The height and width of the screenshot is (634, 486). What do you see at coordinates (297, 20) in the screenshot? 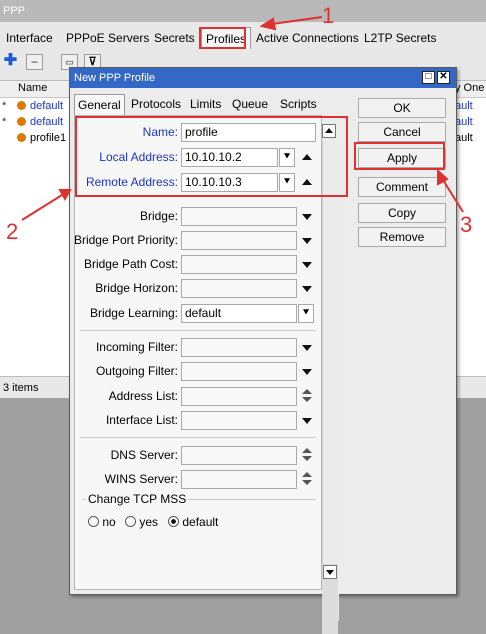
I see `arrow-1-line` at bounding box center [297, 20].